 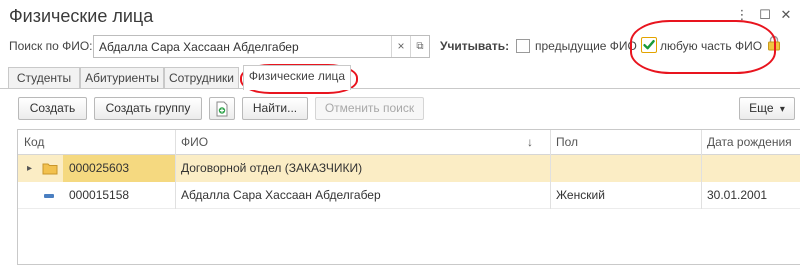 What do you see at coordinates (49, 196) in the screenshot?
I see `person-item-icon` at bounding box center [49, 196].